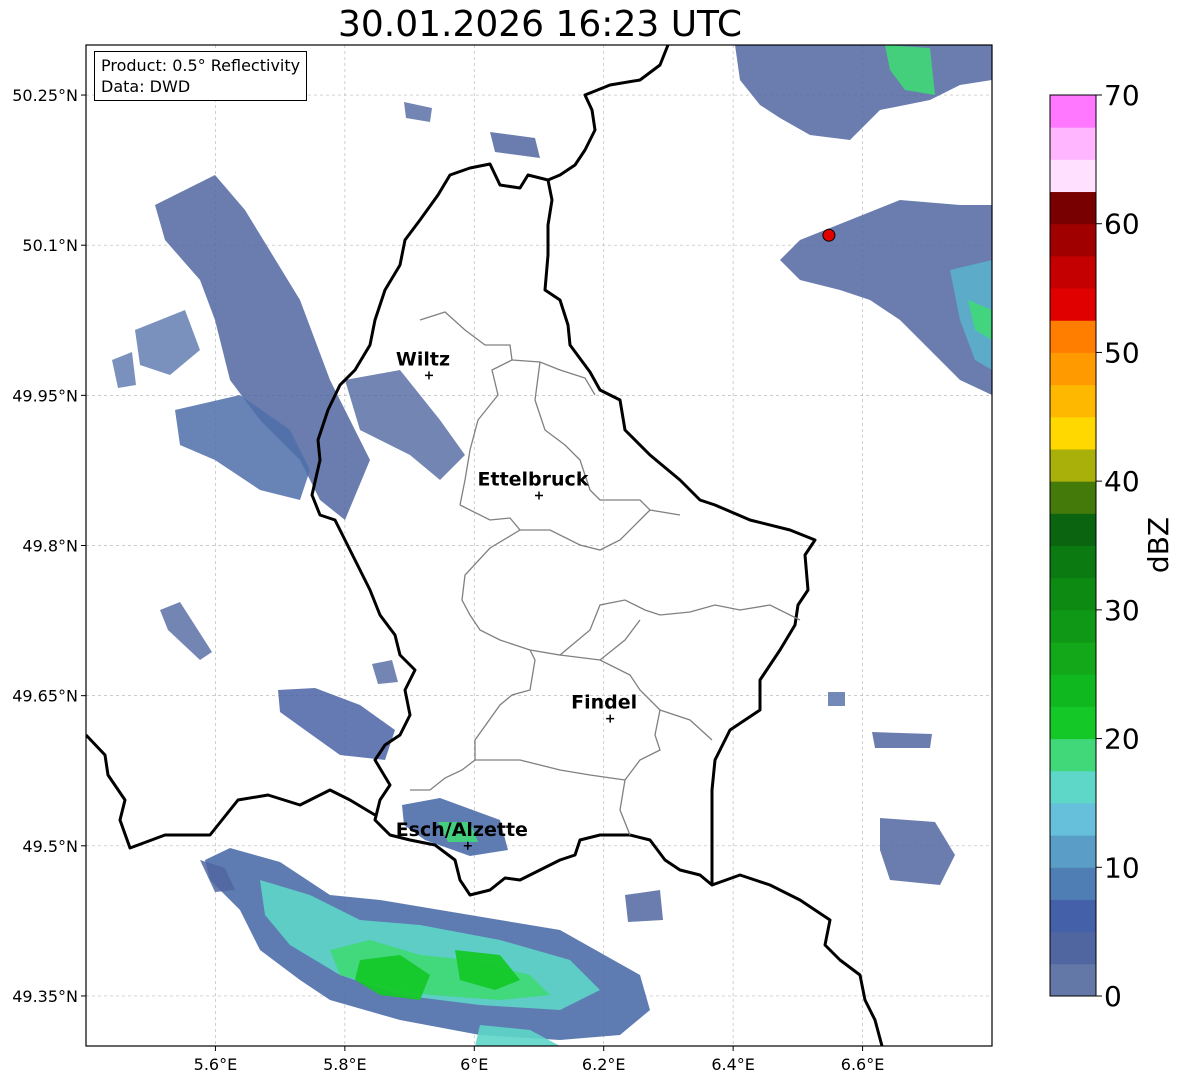 The width and height of the screenshot is (1184, 1081). Describe the element at coordinates (698, 101) in the screenshot. I see `echo-band-northeast` at that location.